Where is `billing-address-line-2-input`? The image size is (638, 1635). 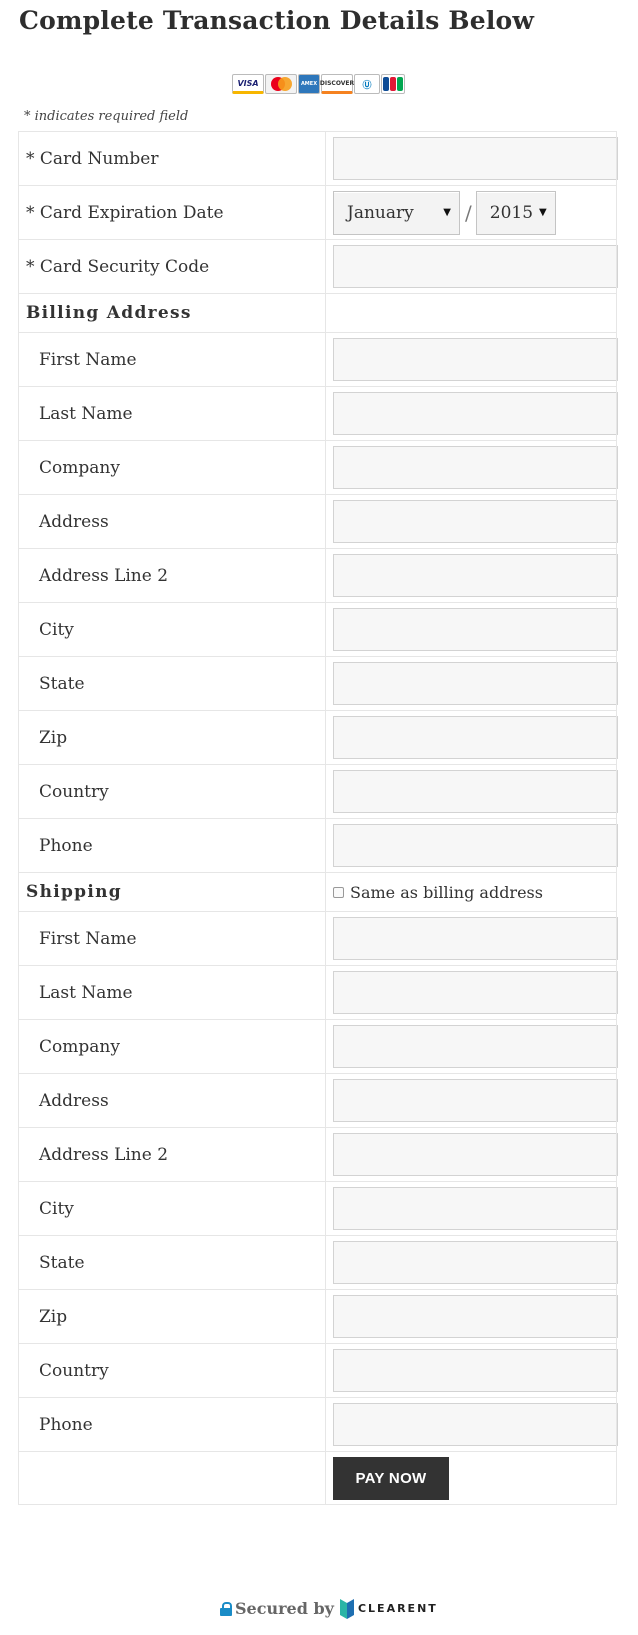 billing-address-line-2-input is located at coordinates (475, 575).